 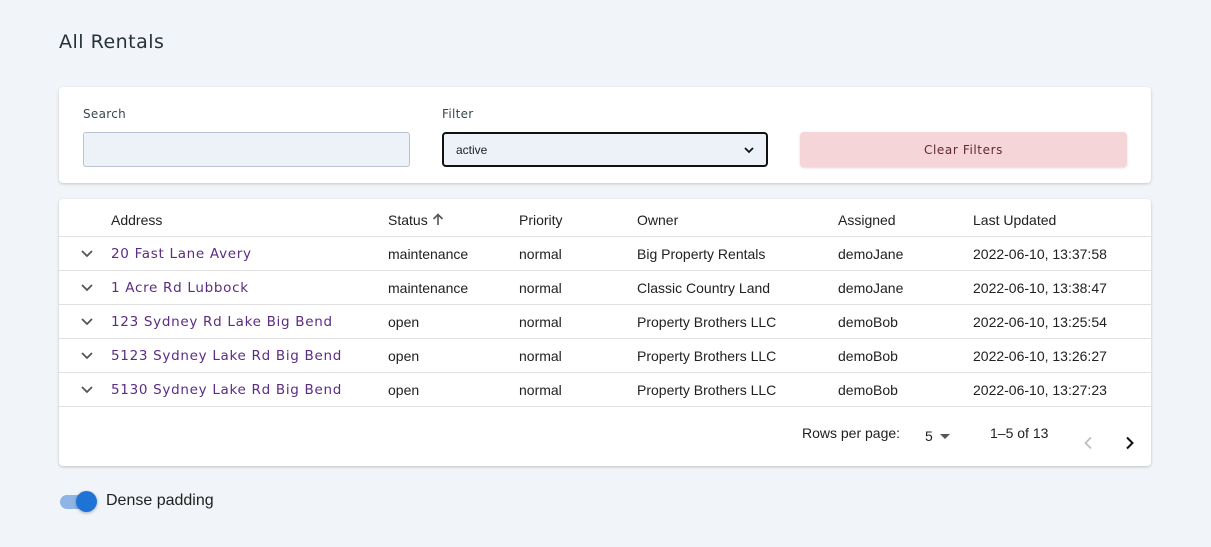 I want to click on arrow-up-icon, so click(x=437, y=219).